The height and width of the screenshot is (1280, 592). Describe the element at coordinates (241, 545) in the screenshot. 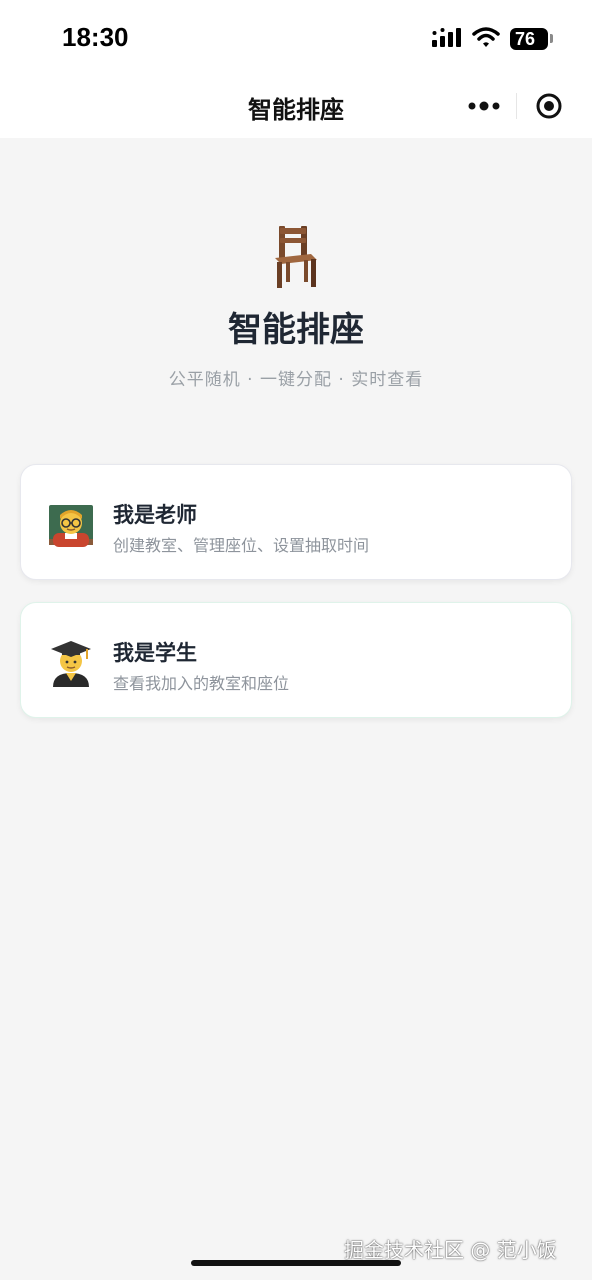

I see `teacher-card-description: 创建教室、管理座位、设置抽取时间` at that location.